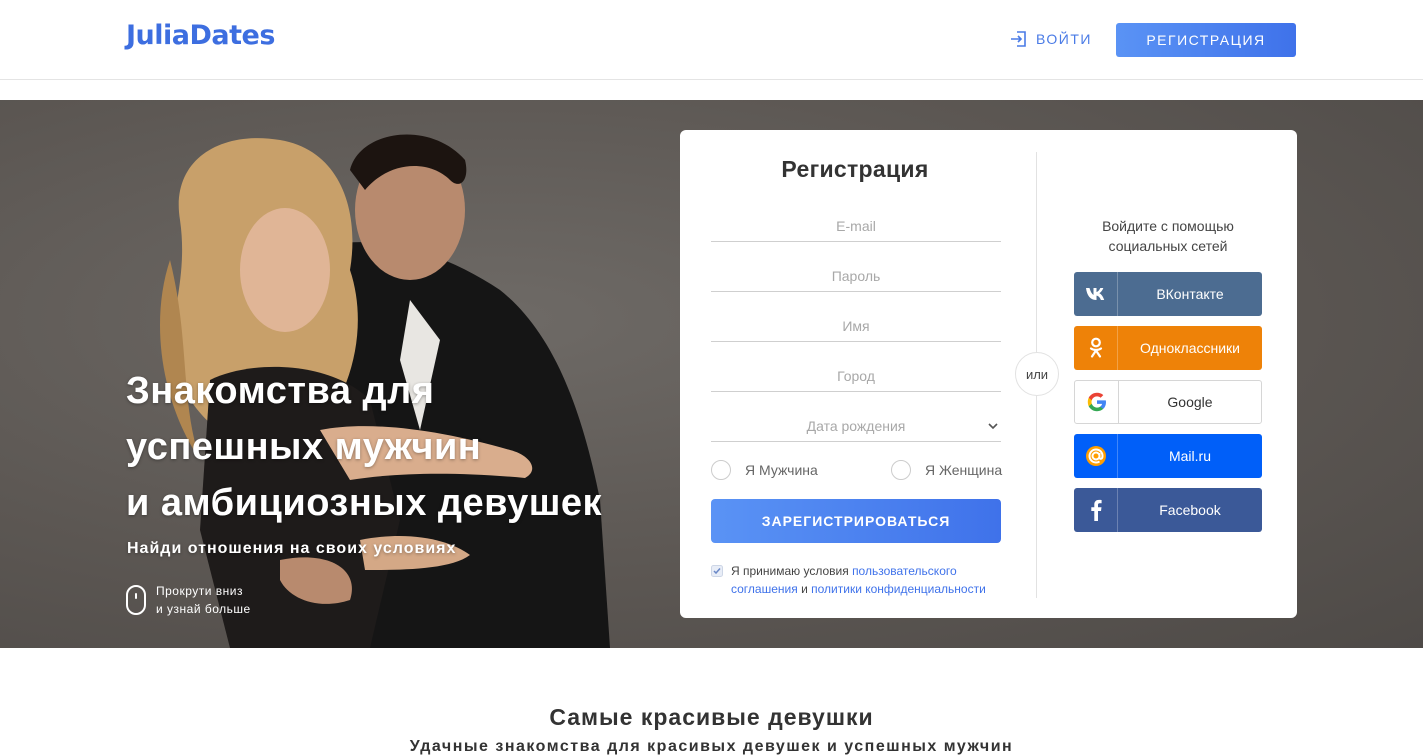 The height and width of the screenshot is (756, 1423). I want to click on google-login-button: Google, so click(1168, 402).